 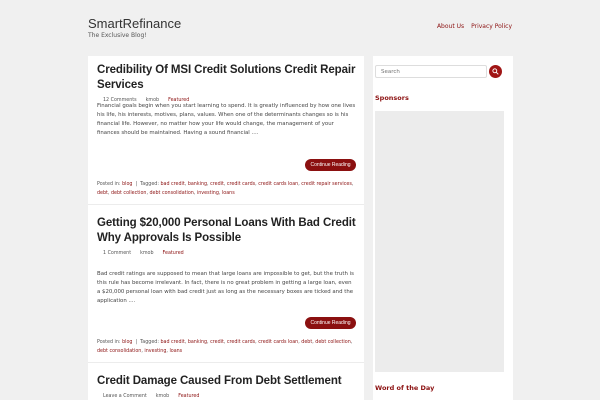 What do you see at coordinates (125, 396) in the screenshot?
I see `comments-link: Leave a Comment` at bounding box center [125, 396].